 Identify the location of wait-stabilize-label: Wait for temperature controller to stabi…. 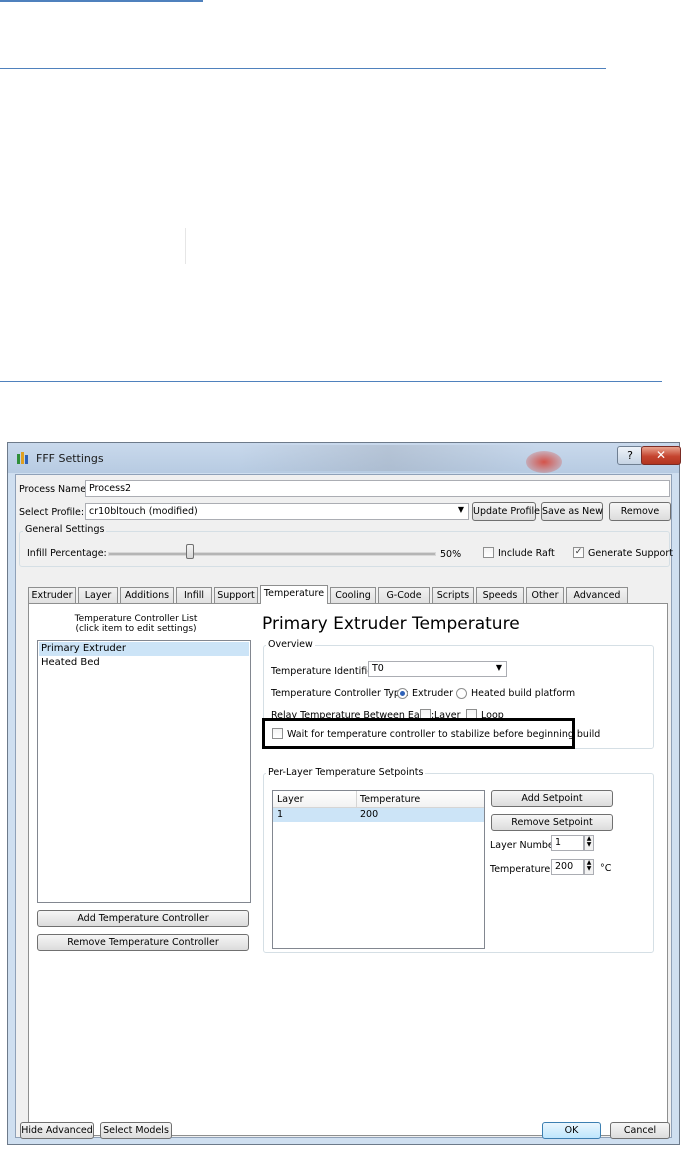
(444, 734).